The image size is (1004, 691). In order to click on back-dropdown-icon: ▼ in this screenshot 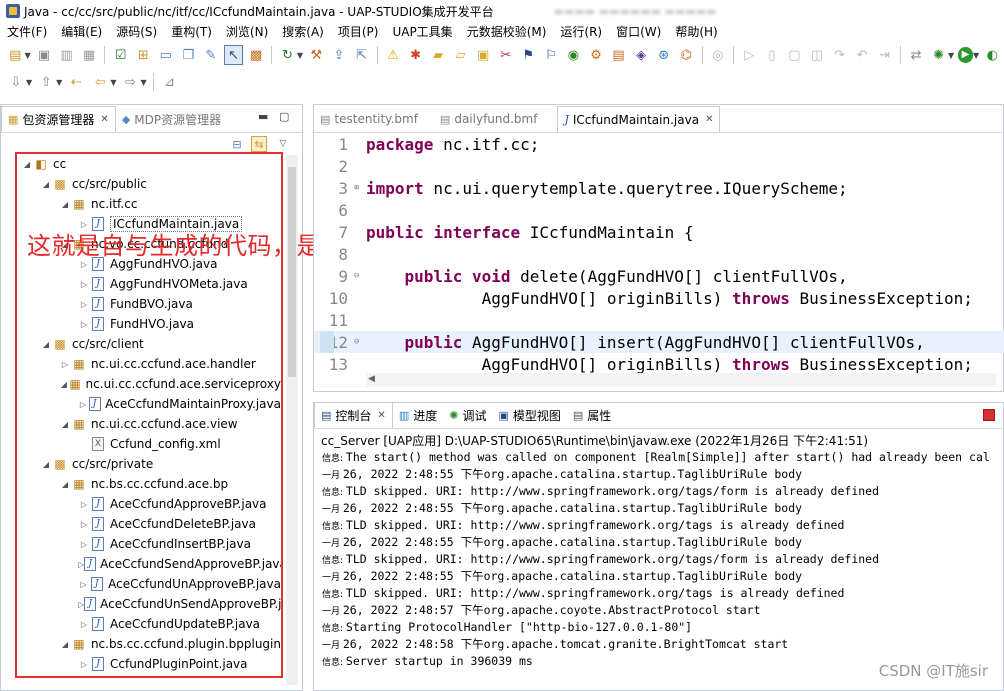, I will do `click(113, 82)`.